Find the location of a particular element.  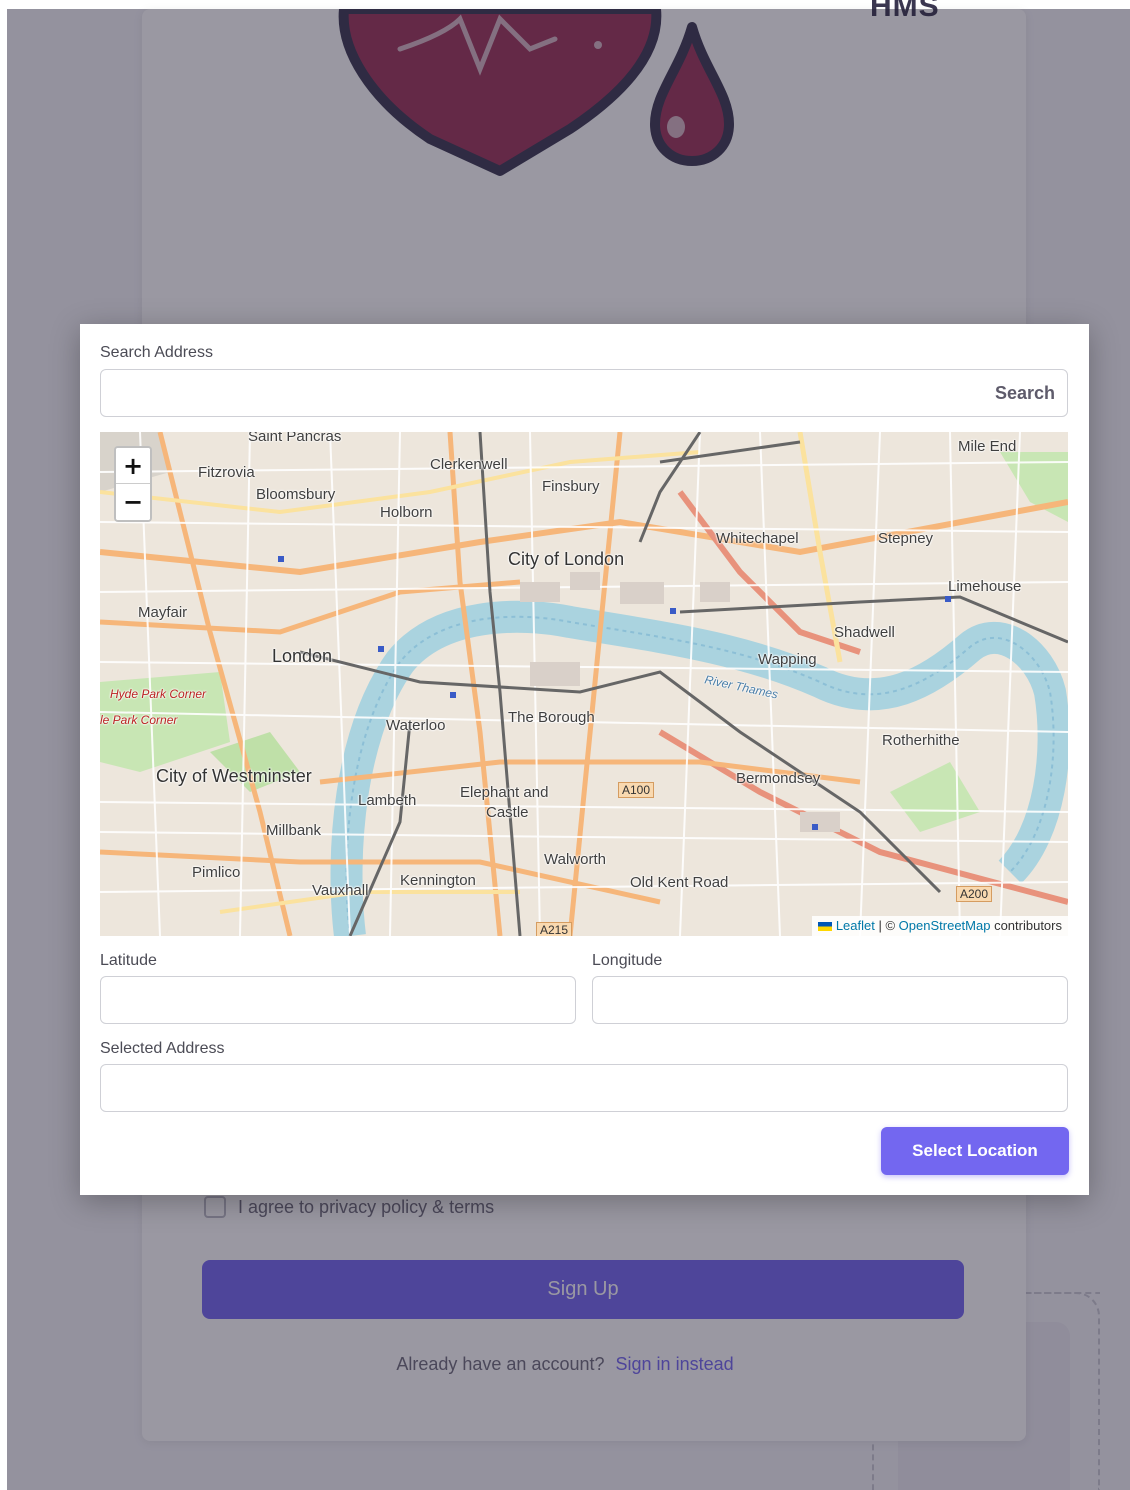

map-label: Old Kent Road is located at coordinates (679, 882).